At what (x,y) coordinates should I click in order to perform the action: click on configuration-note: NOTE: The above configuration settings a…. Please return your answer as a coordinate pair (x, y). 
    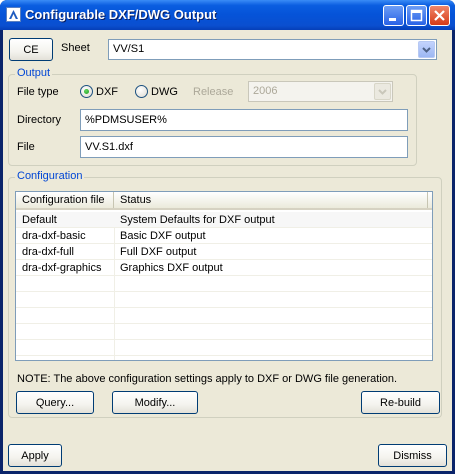
    Looking at the image, I should click on (207, 379).